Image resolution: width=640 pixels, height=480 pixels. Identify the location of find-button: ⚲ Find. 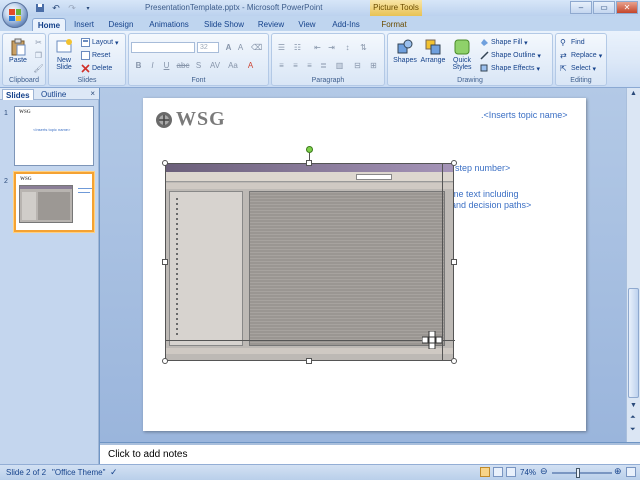
(572, 42).